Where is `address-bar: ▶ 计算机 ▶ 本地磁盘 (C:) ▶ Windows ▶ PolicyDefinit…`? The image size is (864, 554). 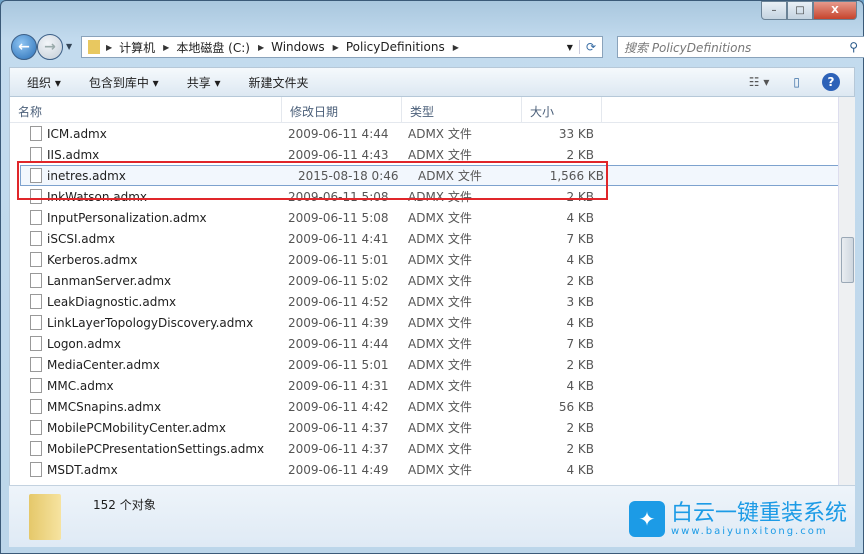 address-bar: ▶ 计算机 ▶ 本地磁盘 (C:) ▶ Windows ▶ PolicyDefinit… is located at coordinates (342, 47).